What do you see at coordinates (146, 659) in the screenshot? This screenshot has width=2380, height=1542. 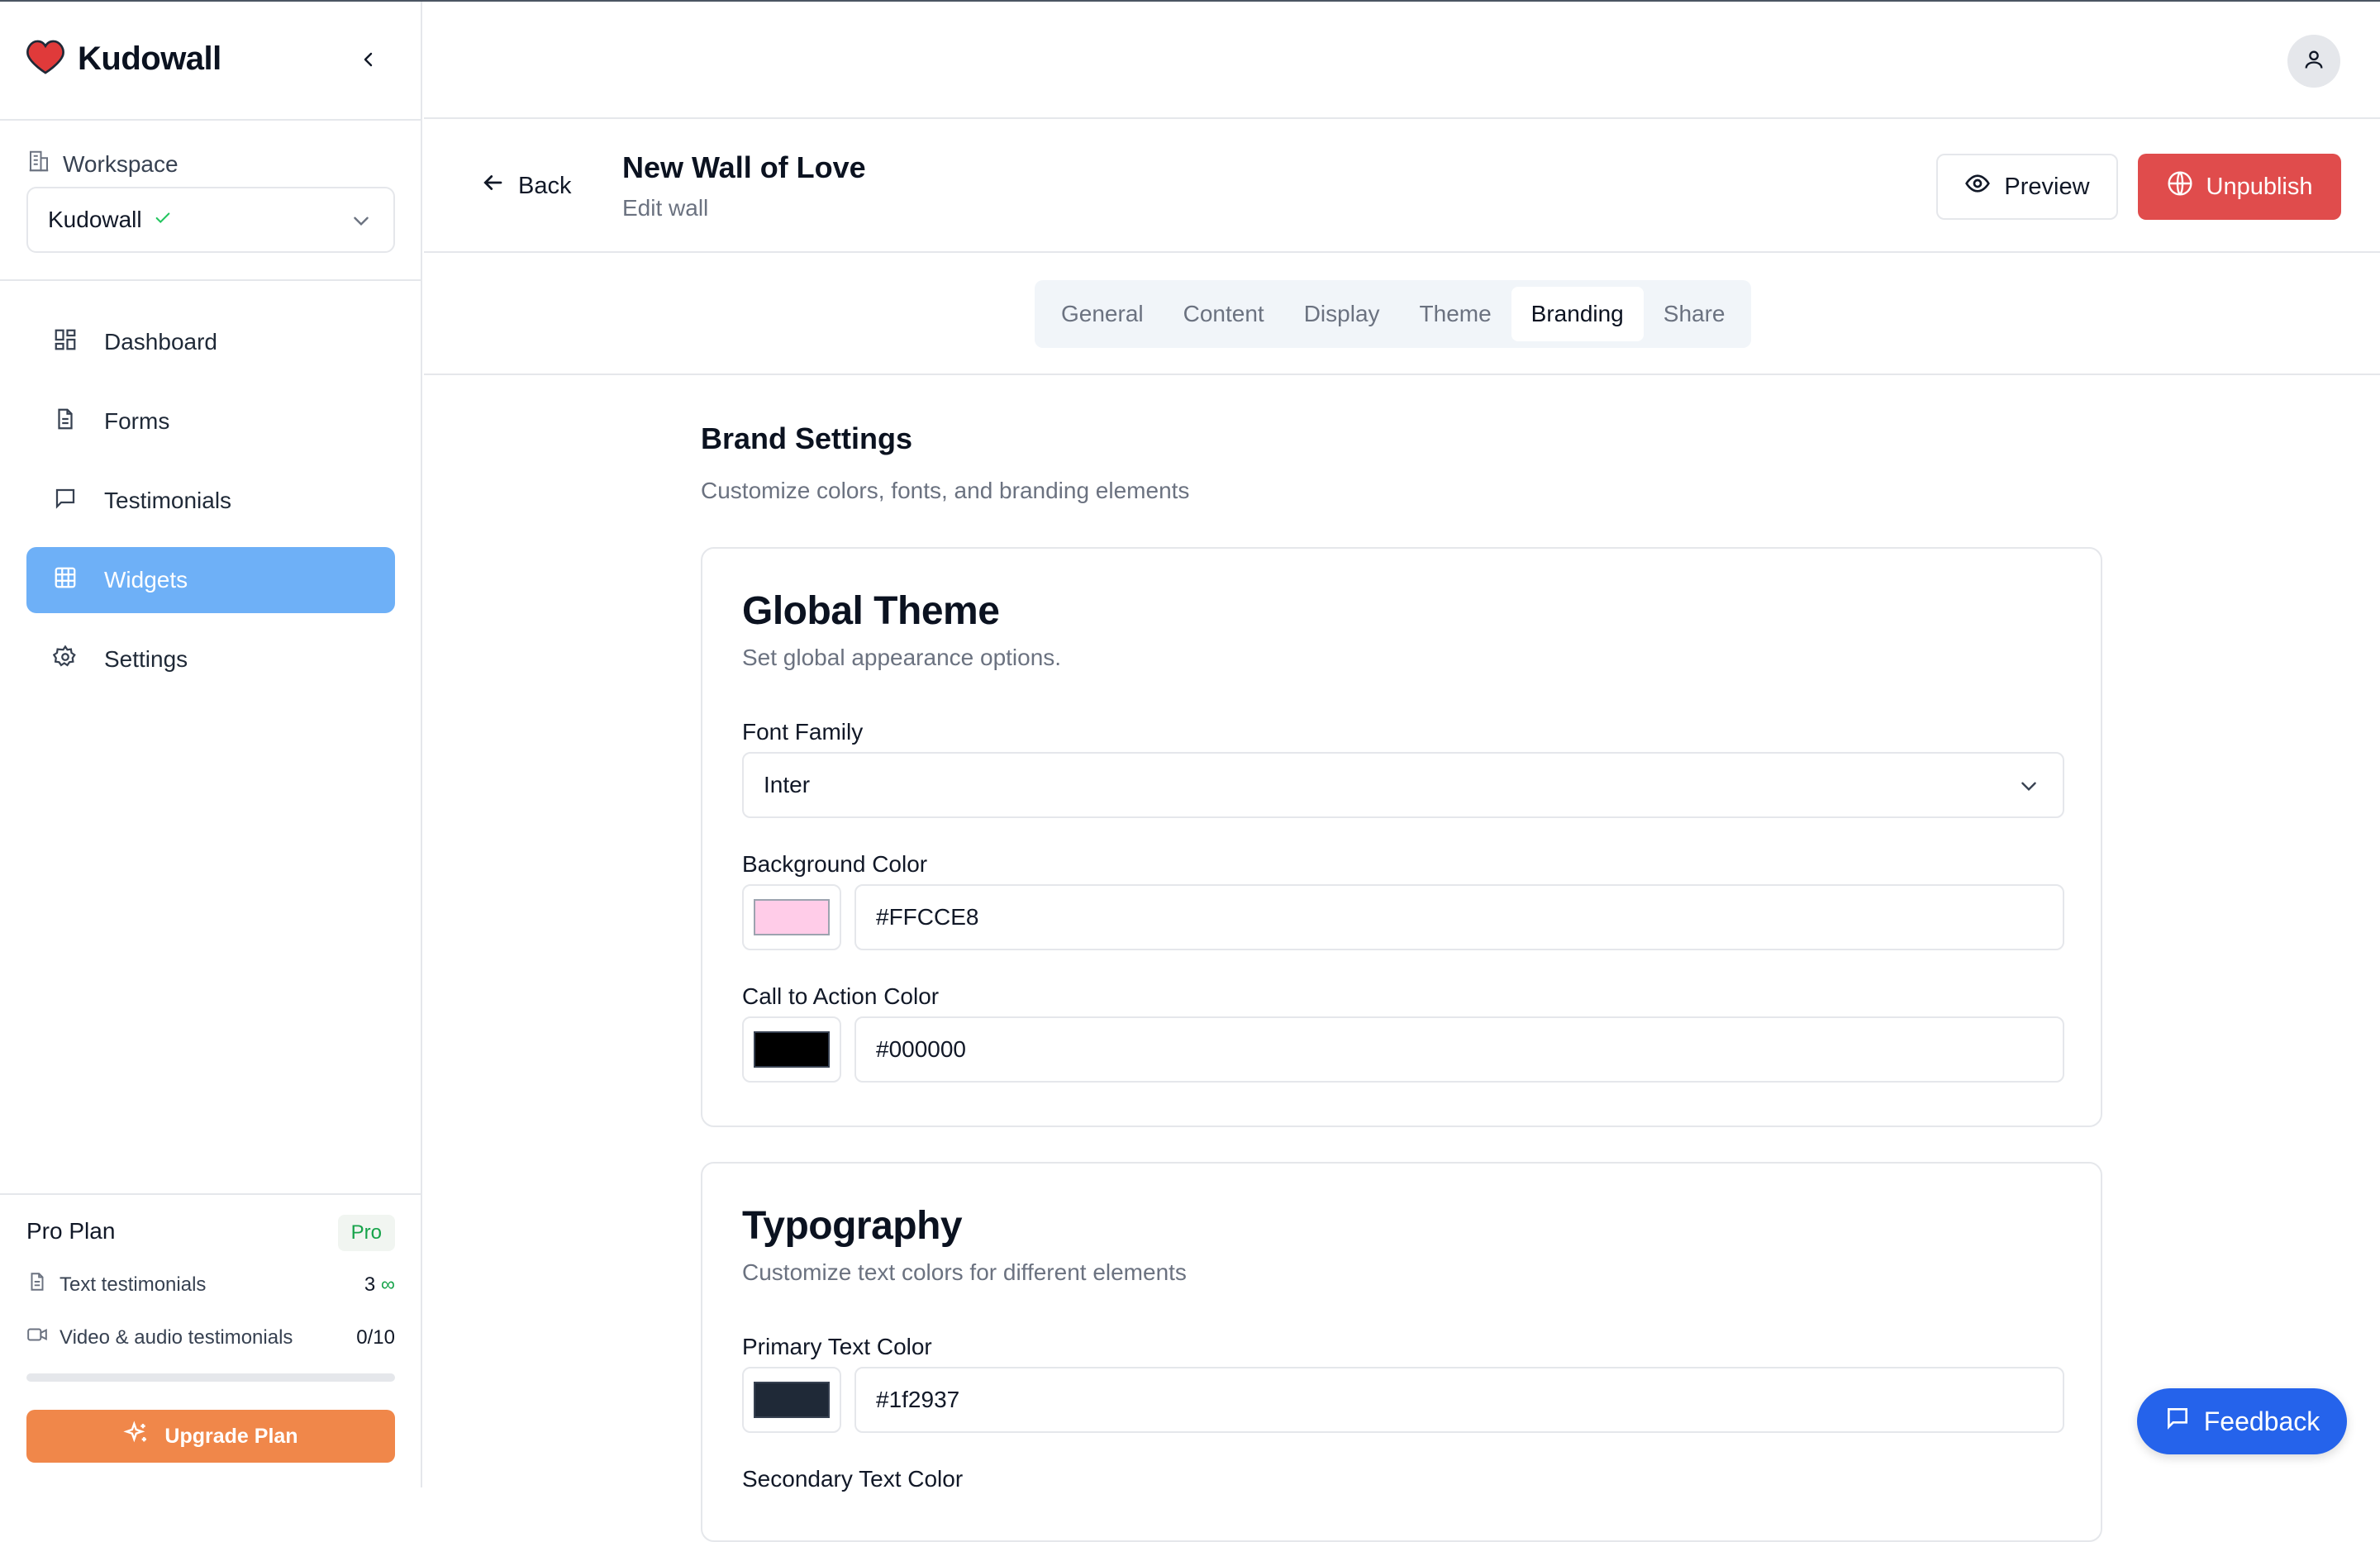 I see `sidebar-item-label: Settings` at bounding box center [146, 659].